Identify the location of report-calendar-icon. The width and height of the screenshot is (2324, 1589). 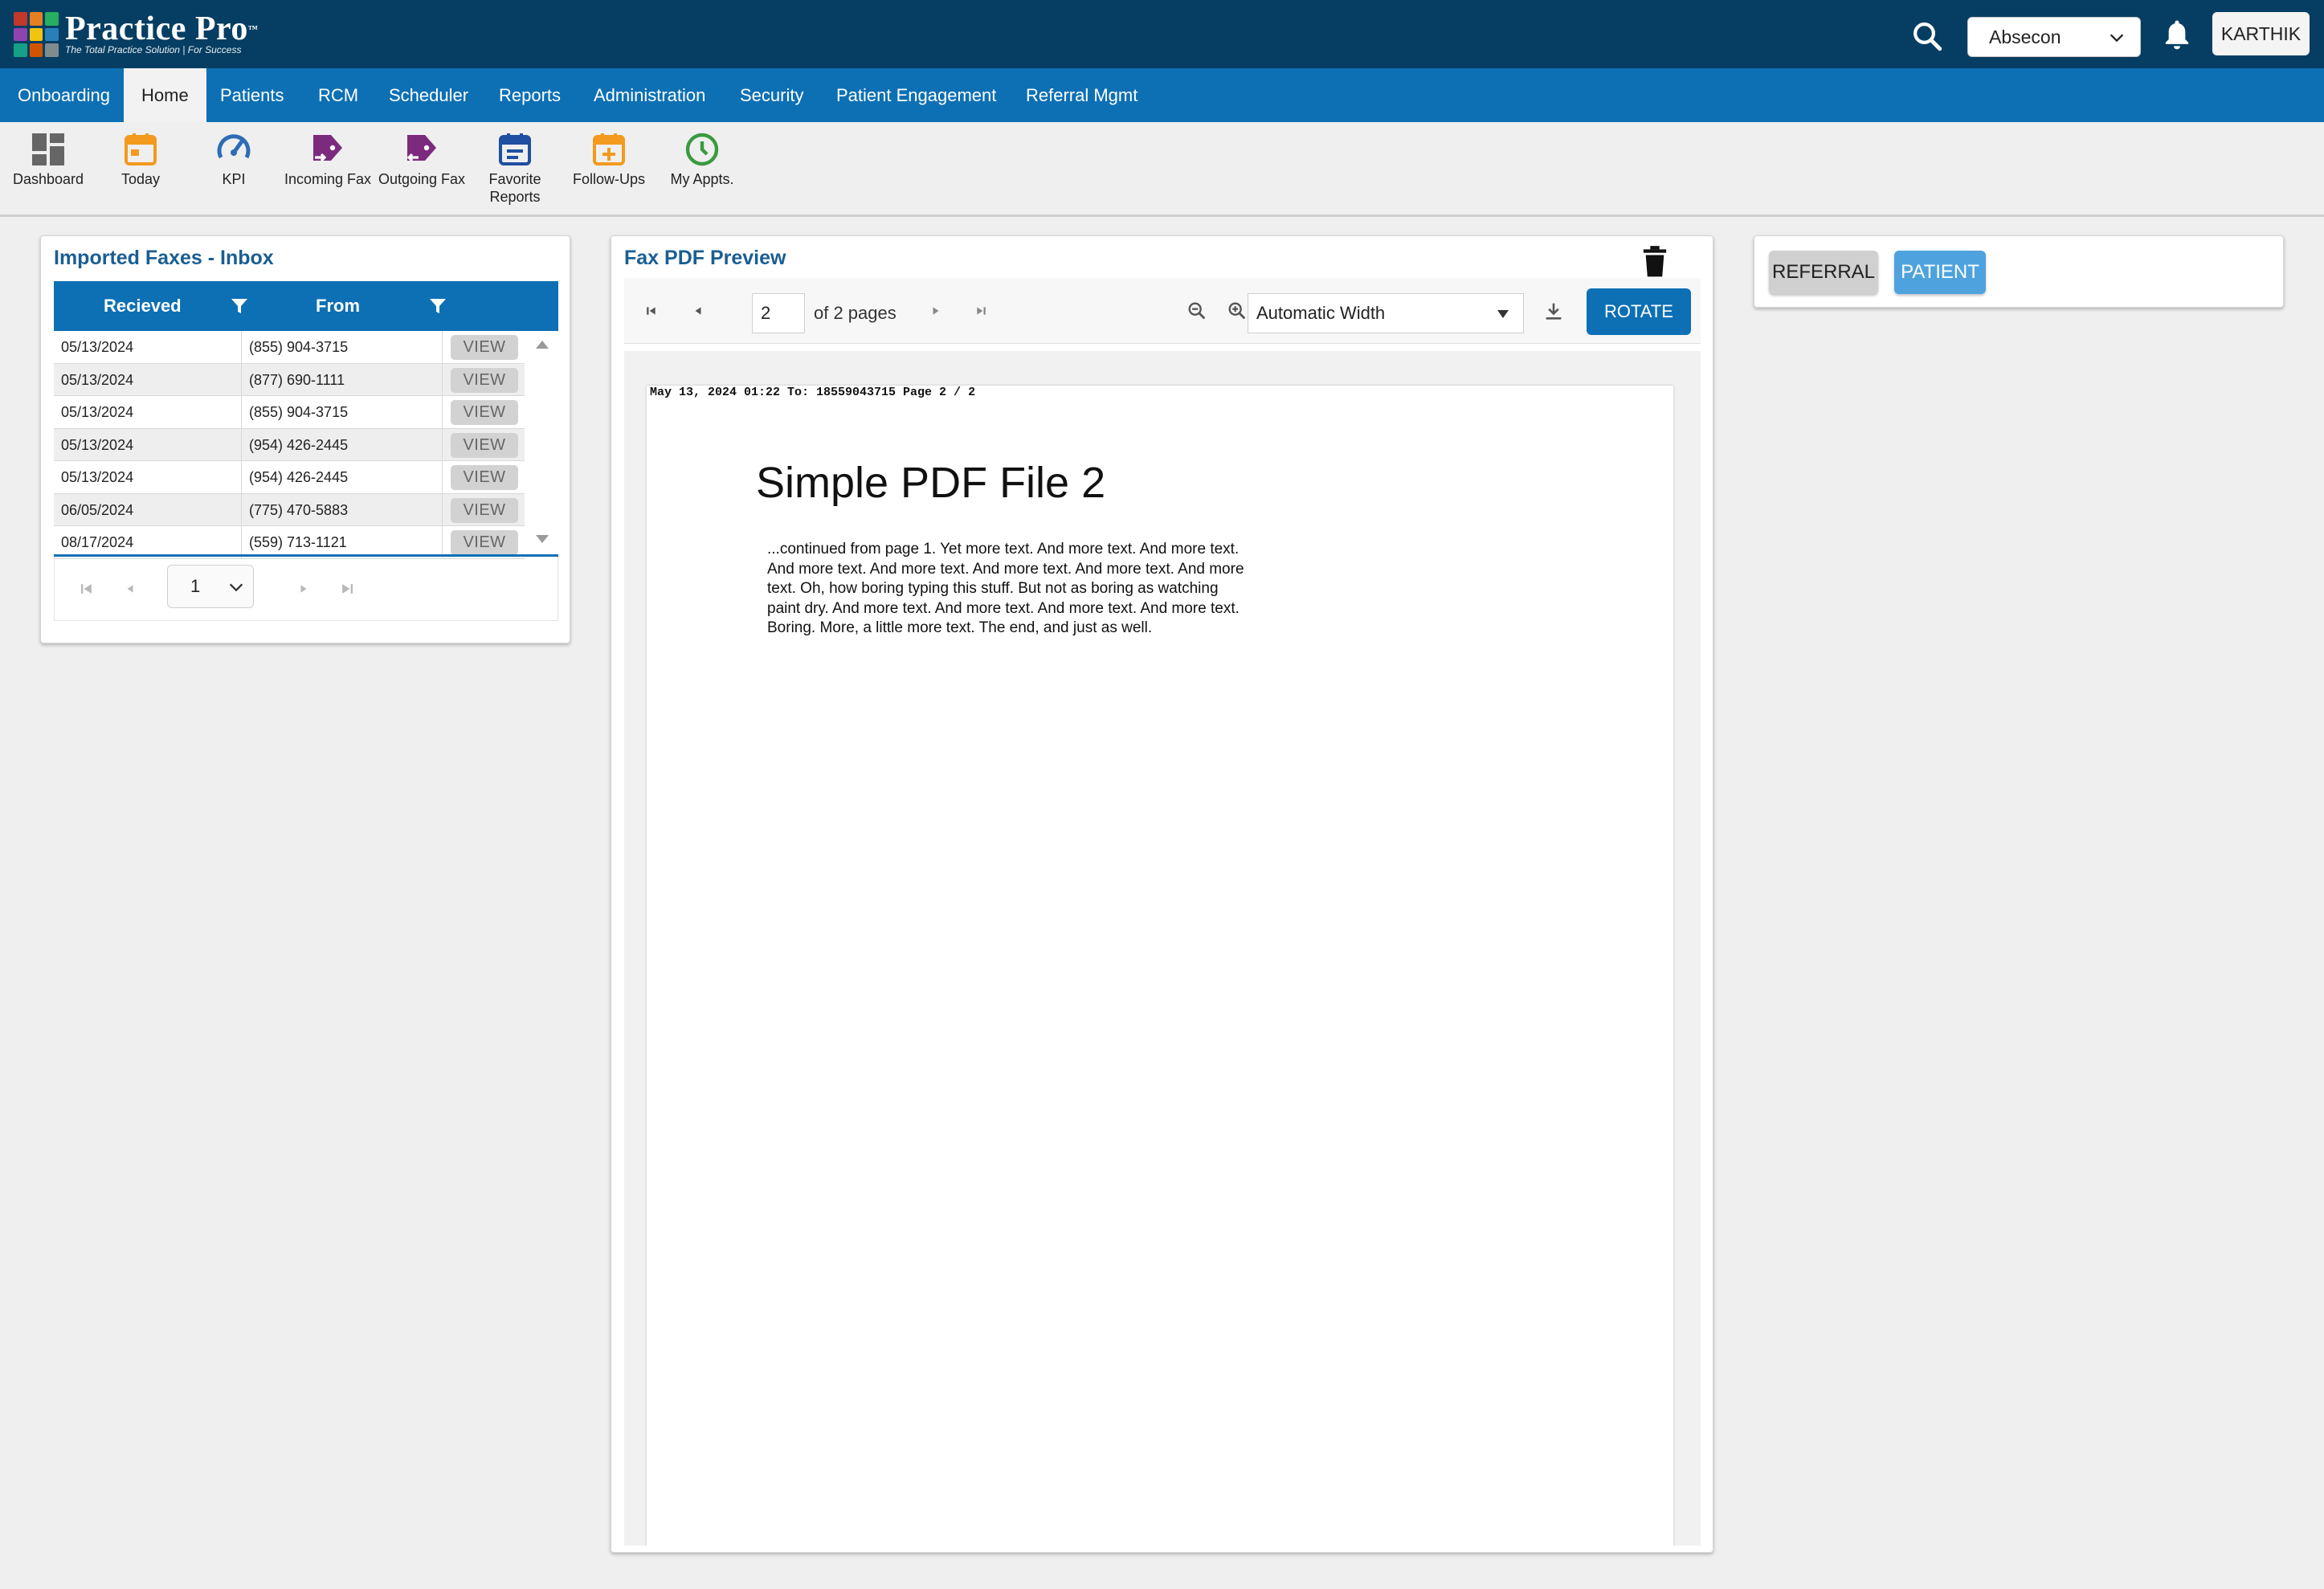
(515, 149).